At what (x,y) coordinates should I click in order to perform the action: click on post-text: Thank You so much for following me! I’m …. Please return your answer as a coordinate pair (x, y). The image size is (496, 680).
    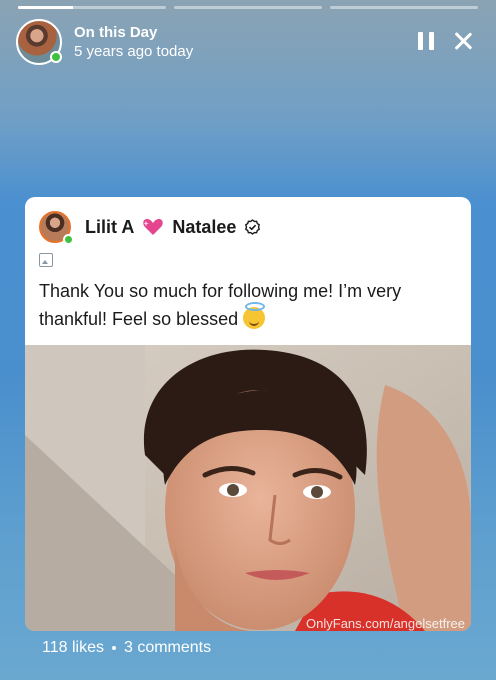
    Looking at the image, I should click on (248, 311).